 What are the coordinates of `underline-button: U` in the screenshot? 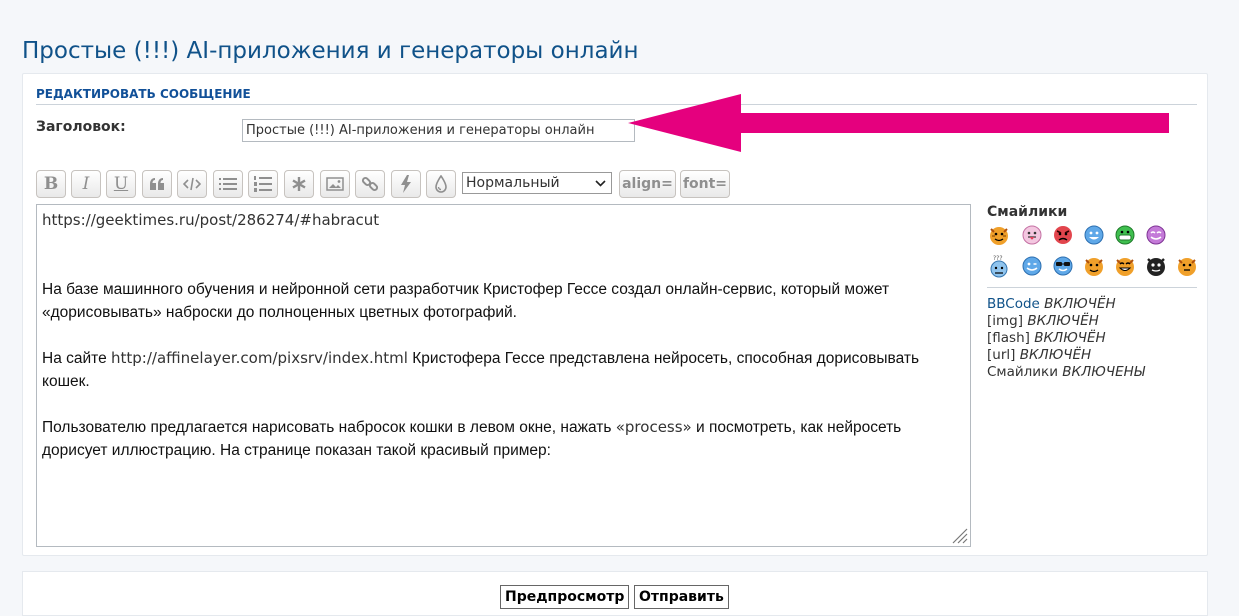 It's located at (121, 184).